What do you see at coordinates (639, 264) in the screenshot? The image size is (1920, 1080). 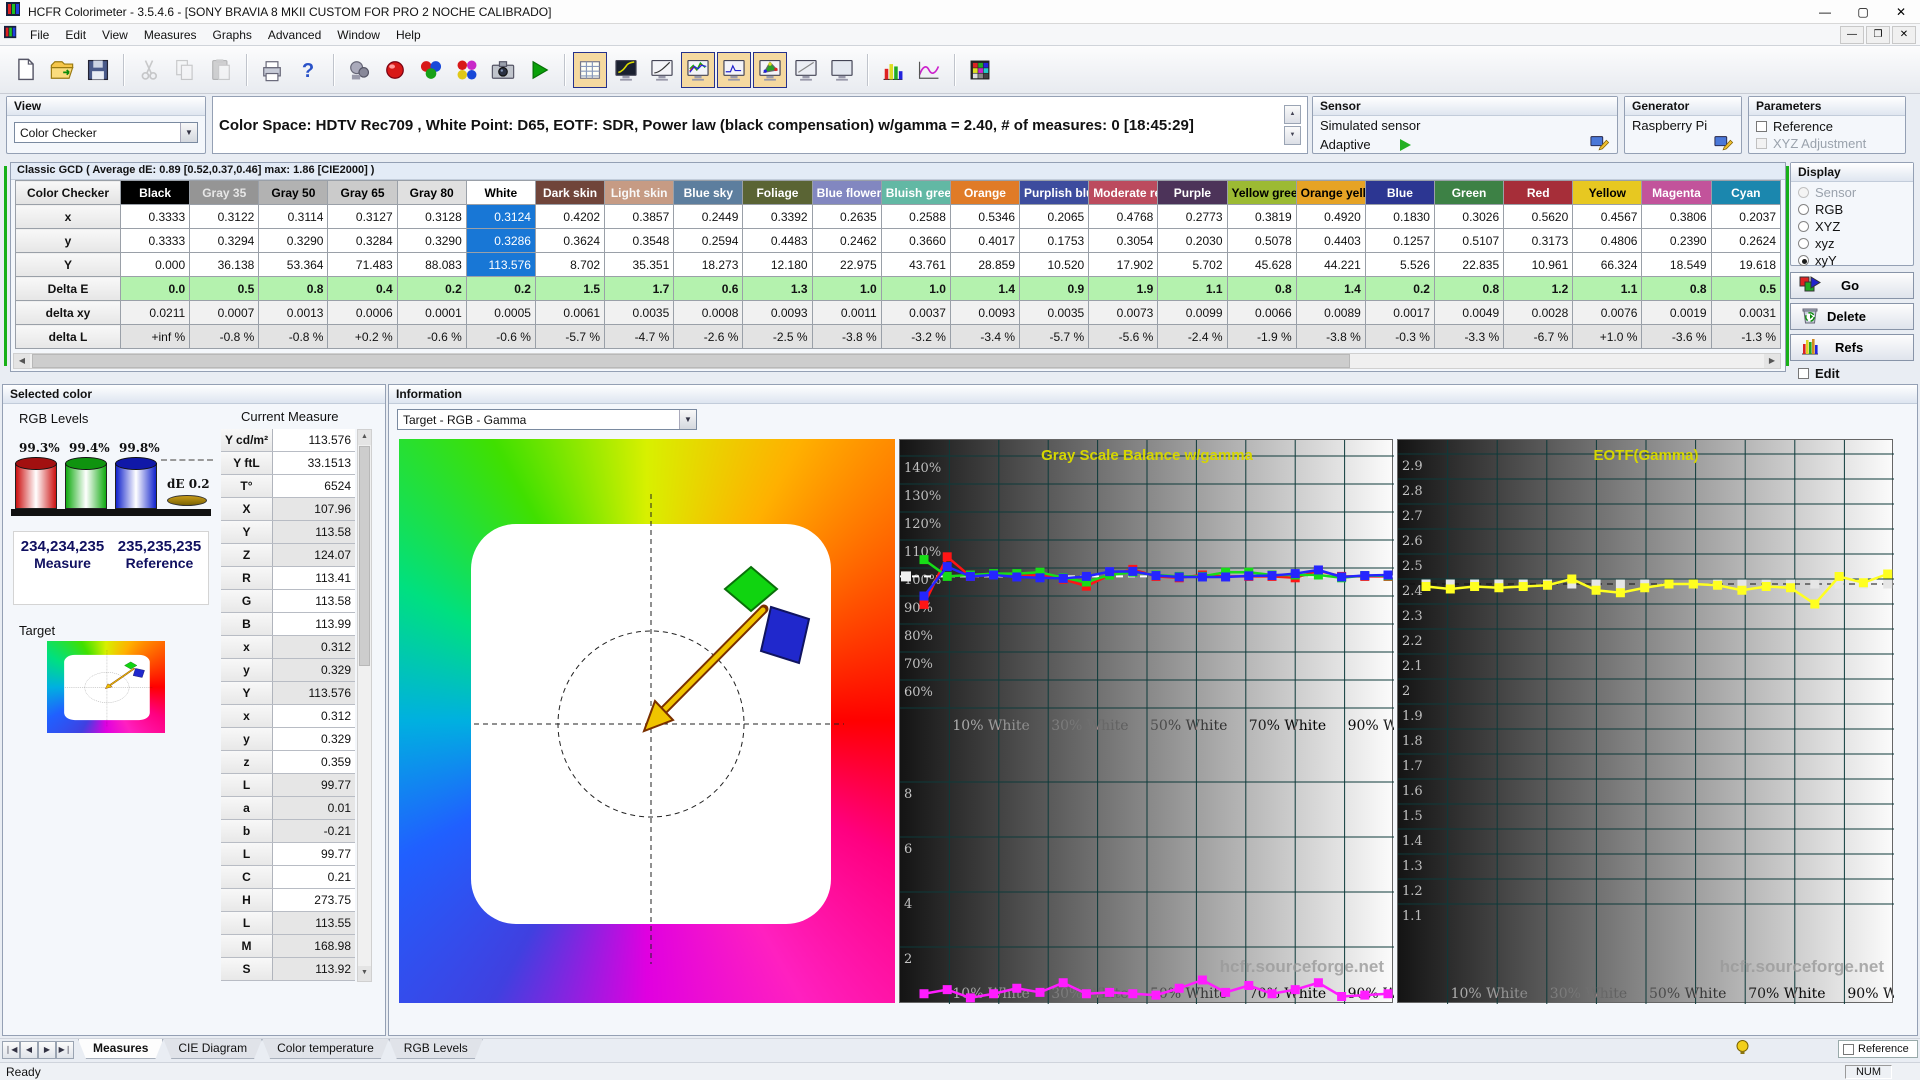 I see `cell-Y-light-skin: 35.351` at bounding box center [639, 264].